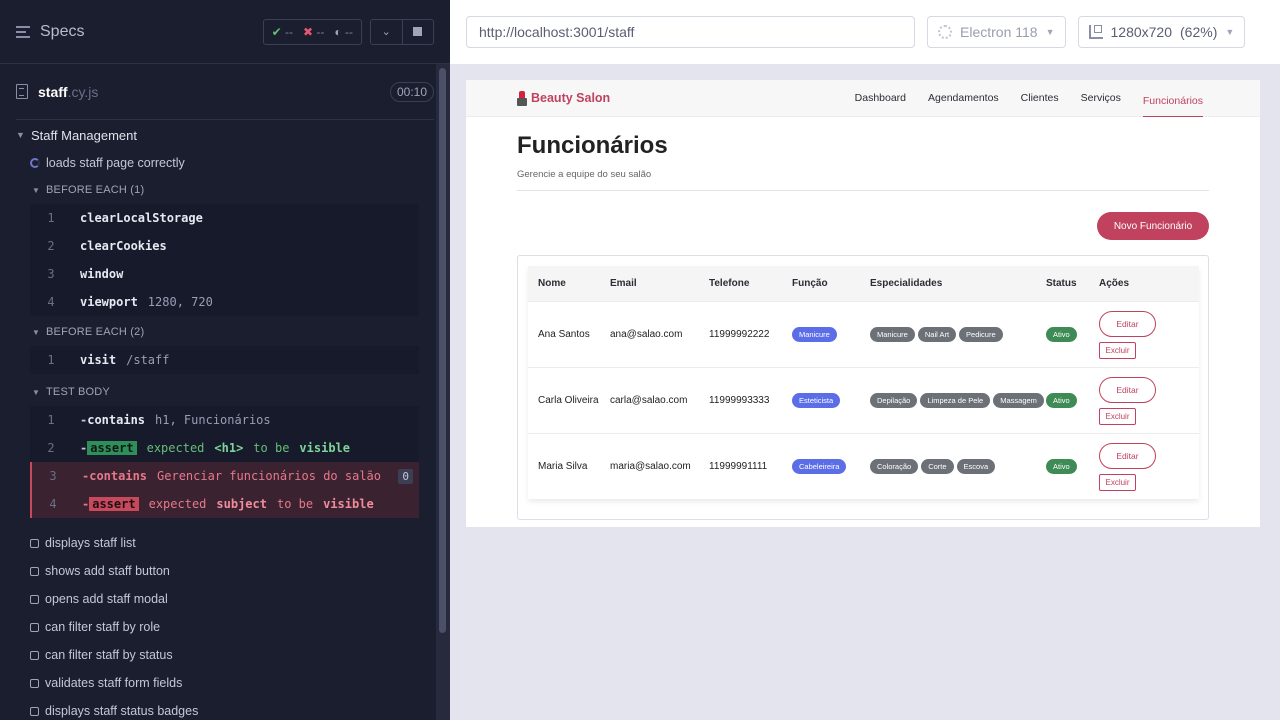 This screenshot has width=1280, height=720. What do you see at coordinates (83, 91) in the screenshot?
I see `spec-file-ext: .cy.js` at bounding box center [83, 91].